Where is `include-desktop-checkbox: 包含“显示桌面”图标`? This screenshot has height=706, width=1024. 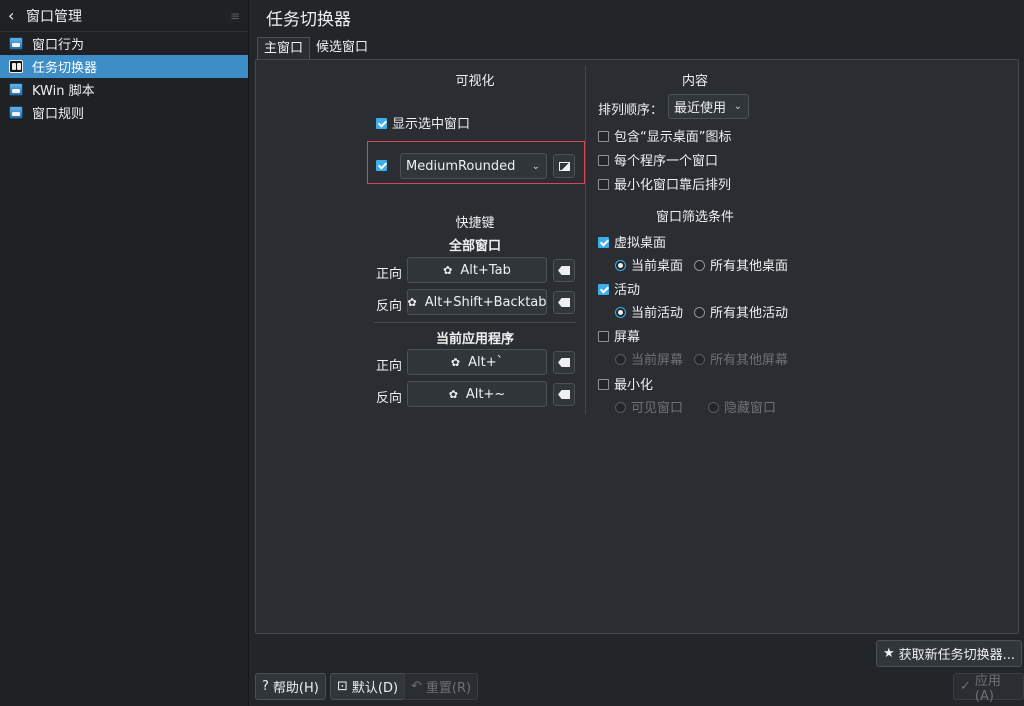 include-desktop-checkbox: 包含“显示桌面”图标 is located at coordinates (664, 135).